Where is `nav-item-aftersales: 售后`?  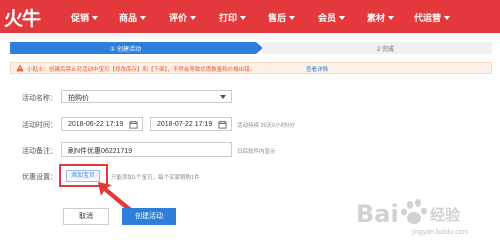 nav-item-aftersales: 售后 is located at coordinates (282, 17).